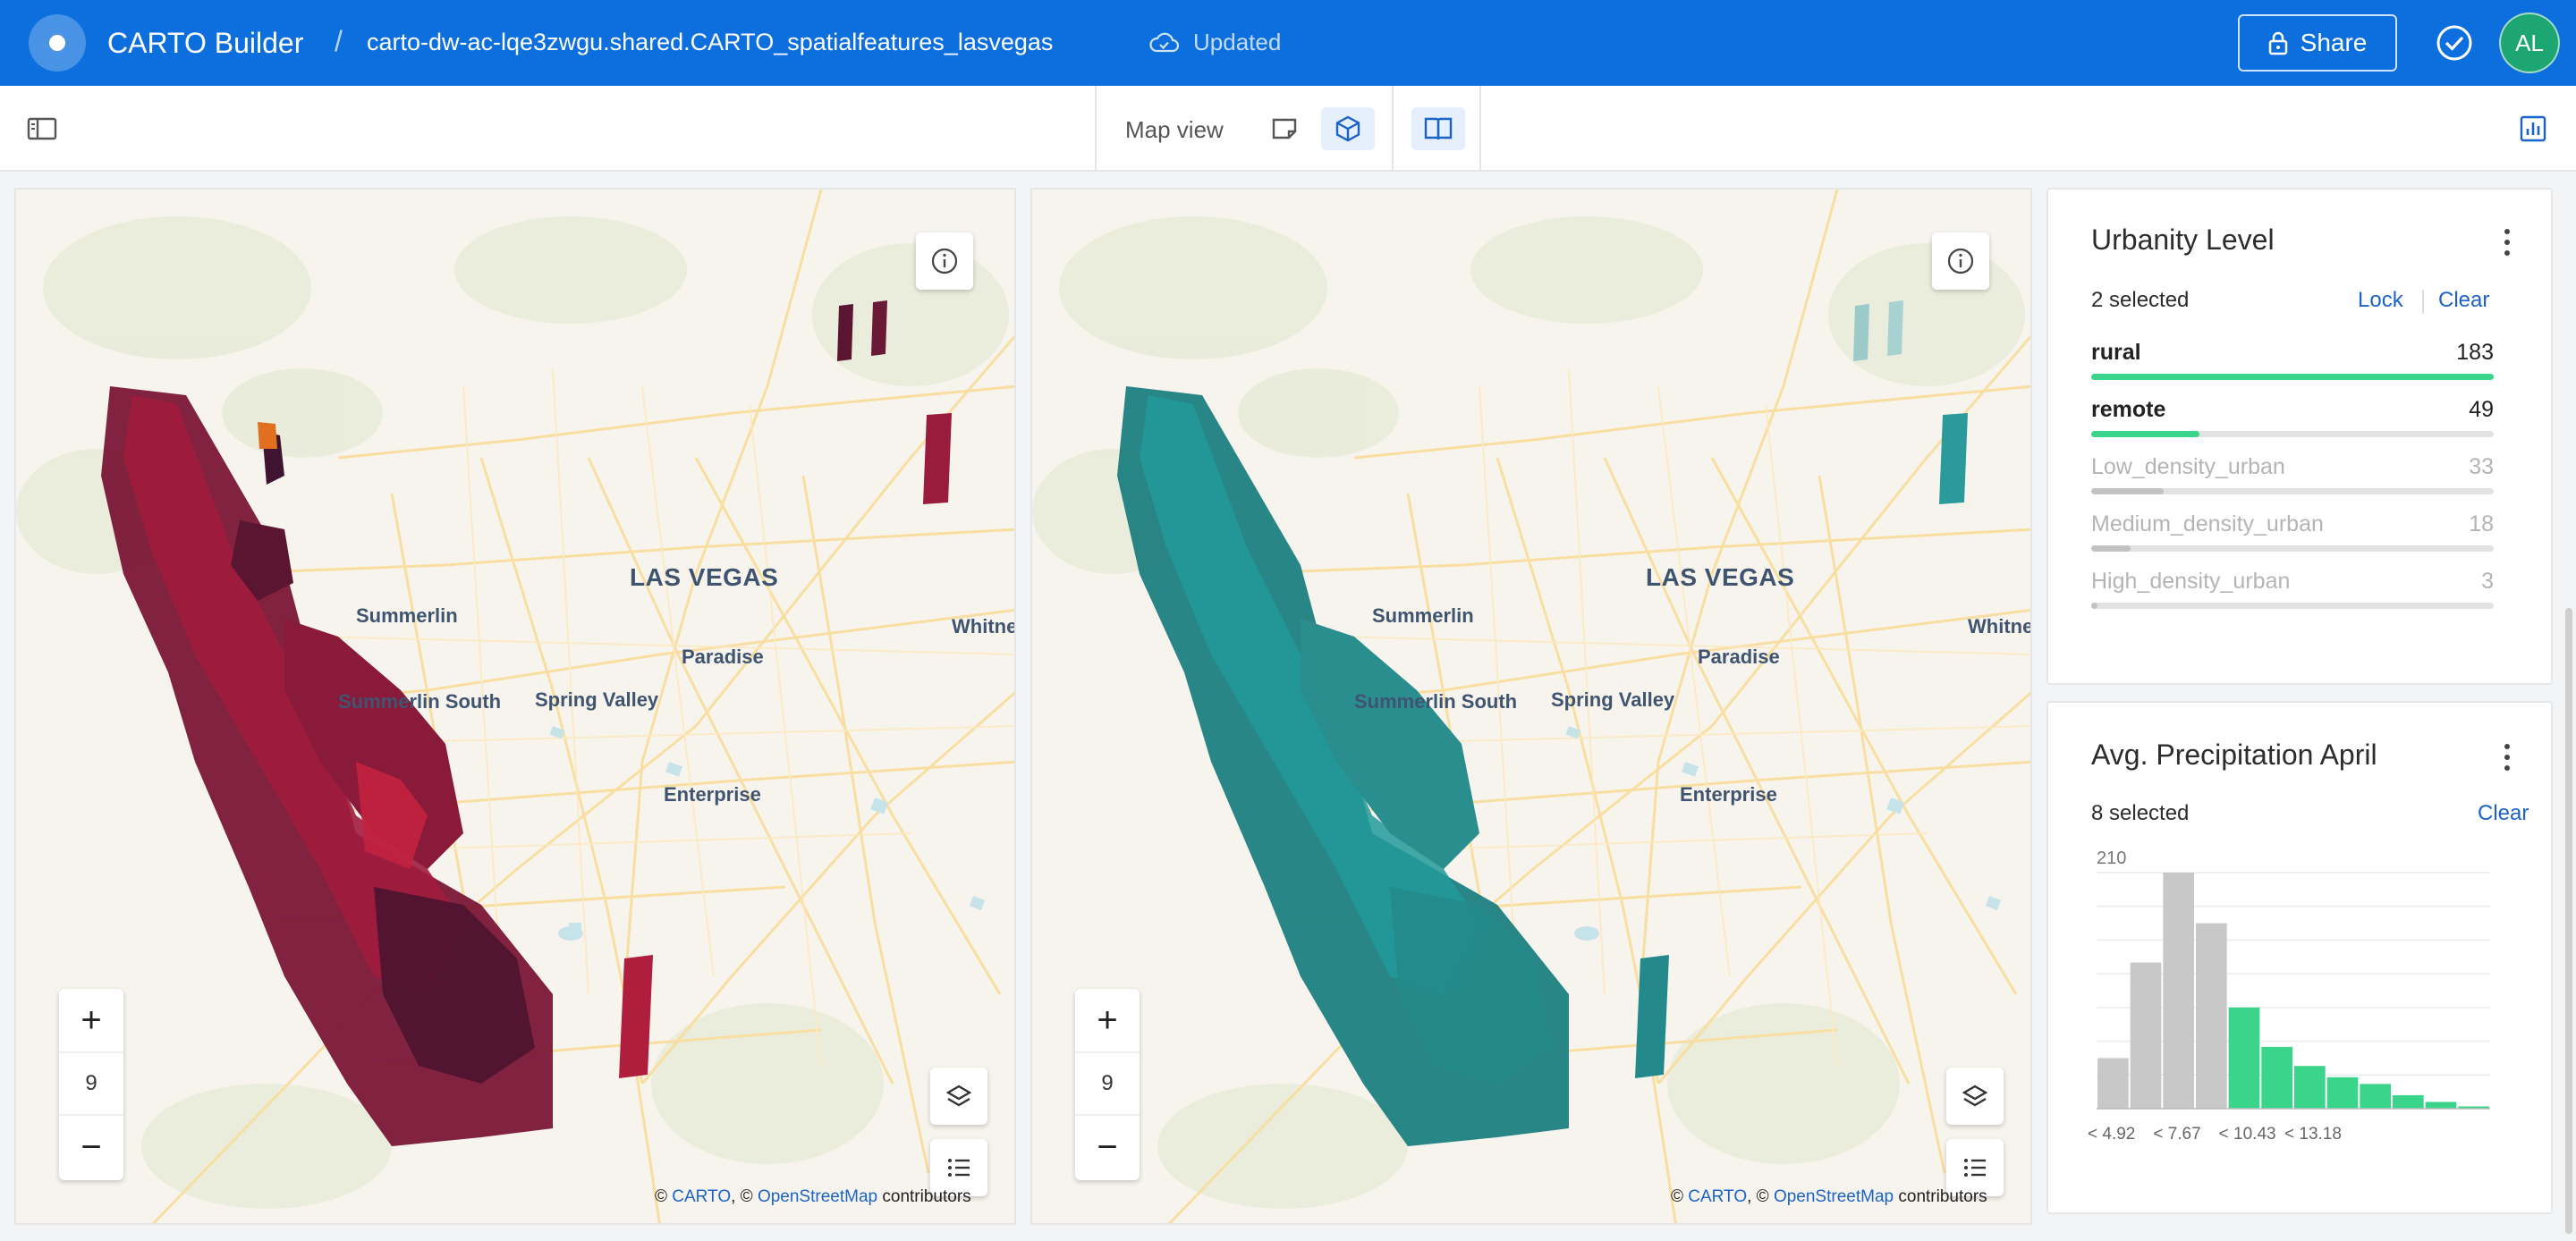 The image size is (2576, 1241). I want to click on save-status: Updated, so click(1237, 42).